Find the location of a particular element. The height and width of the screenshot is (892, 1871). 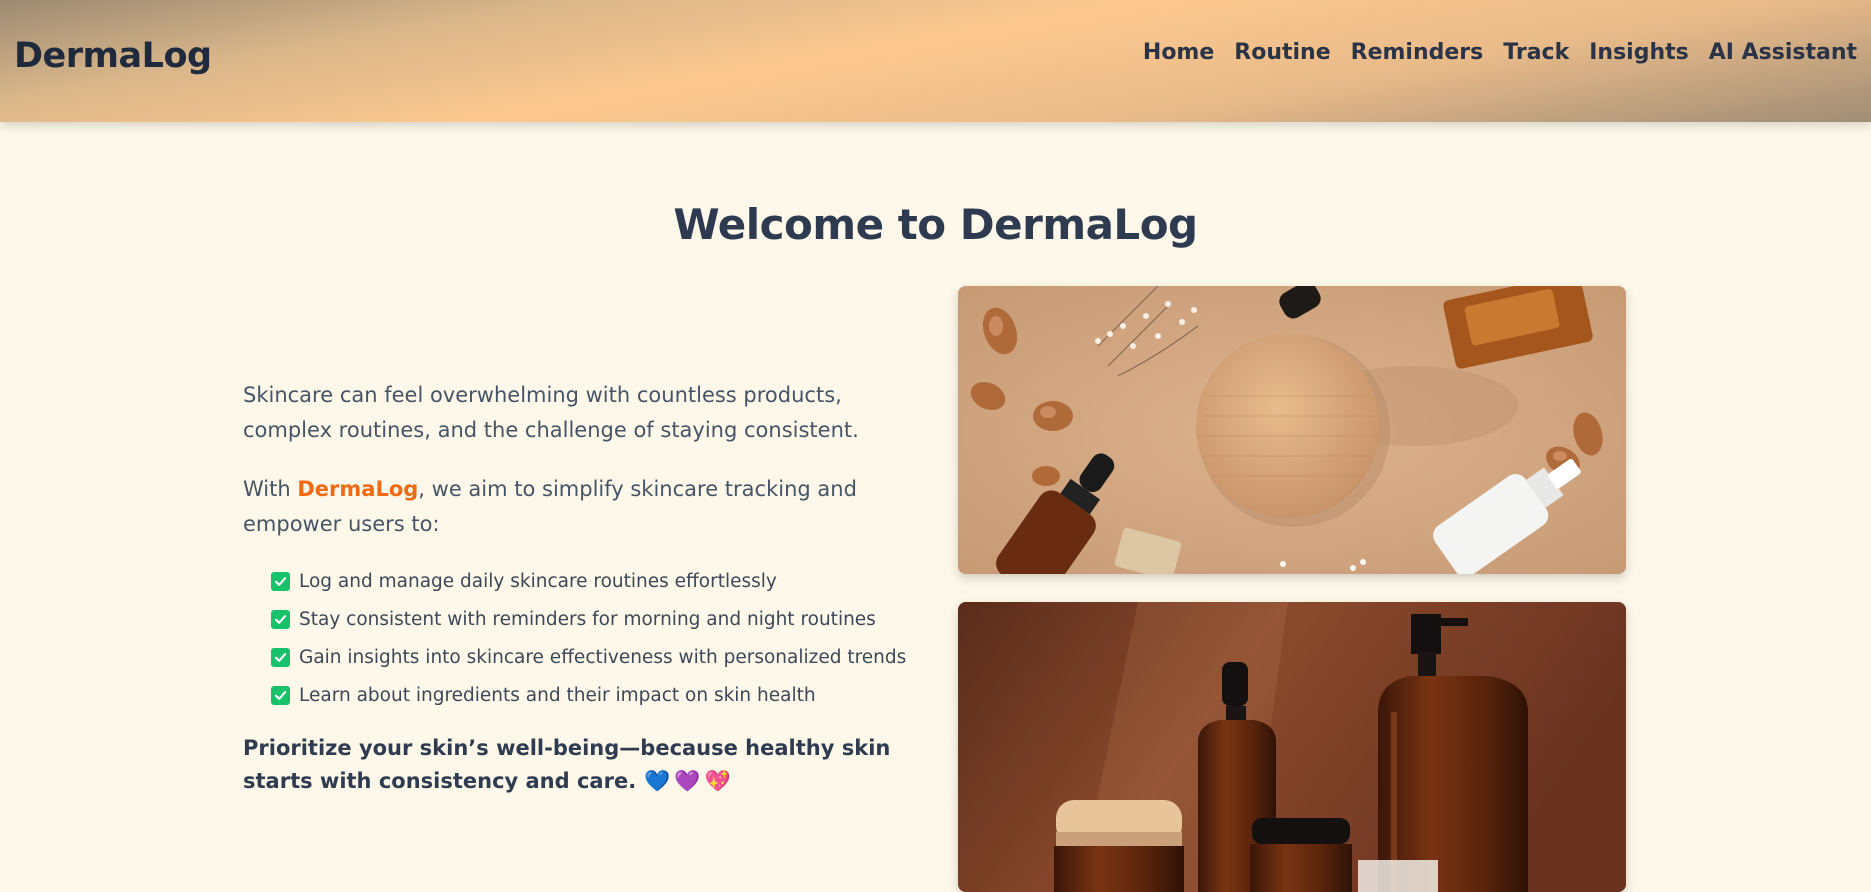

brand-name: DermaLog is located at coordinates (358, 489).